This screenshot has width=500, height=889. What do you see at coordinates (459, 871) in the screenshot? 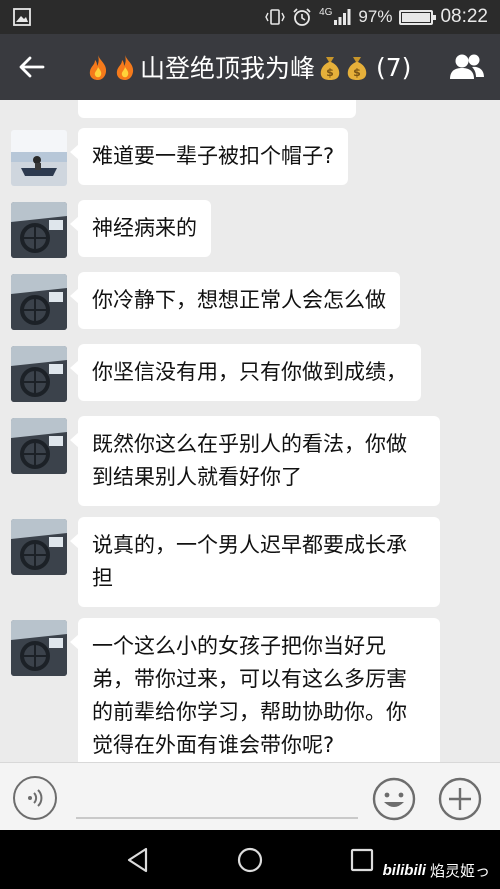
I see `watermark-text: 焰灵姬っ` at bounding box center [459, 871].